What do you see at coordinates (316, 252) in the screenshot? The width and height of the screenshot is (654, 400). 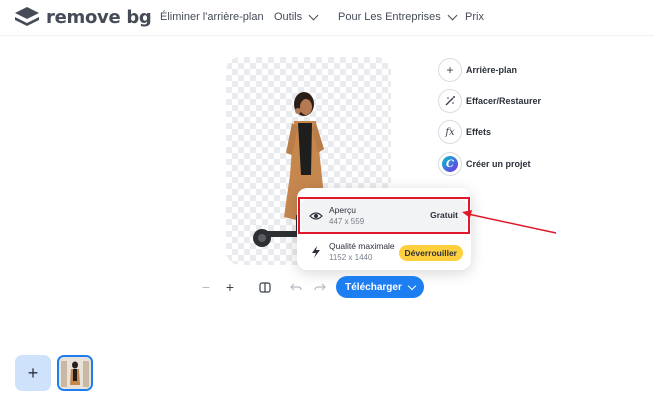 I see `lightning-icon` at bounding box center [316, 252].